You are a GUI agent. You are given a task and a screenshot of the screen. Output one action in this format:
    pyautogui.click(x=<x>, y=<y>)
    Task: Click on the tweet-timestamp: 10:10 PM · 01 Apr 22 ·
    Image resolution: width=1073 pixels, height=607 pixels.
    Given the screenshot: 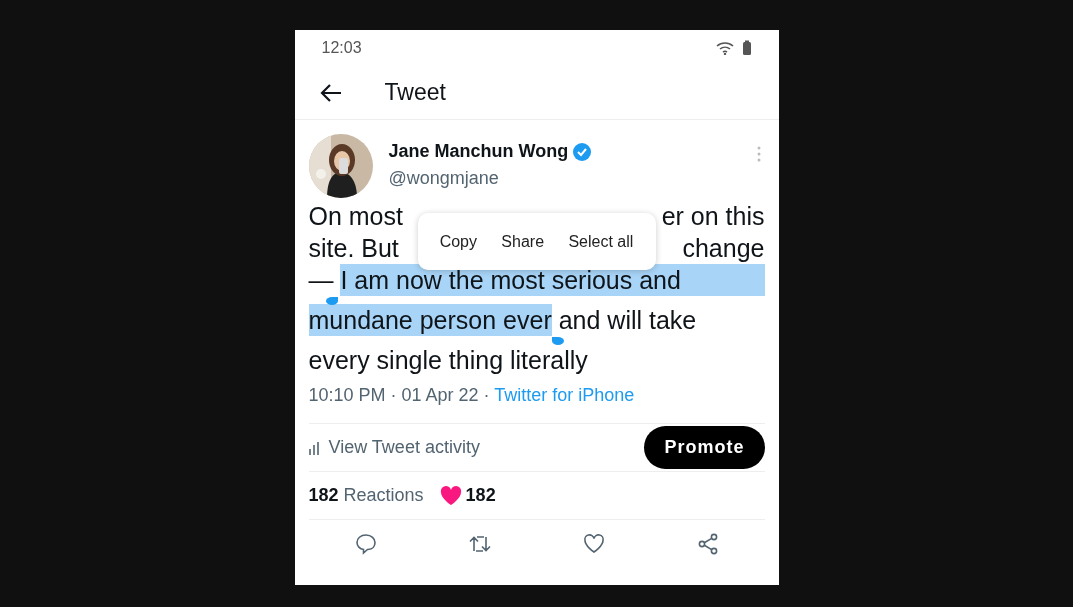 What is the action you would take?
    pyautogui.click(x=399, y=395)
    